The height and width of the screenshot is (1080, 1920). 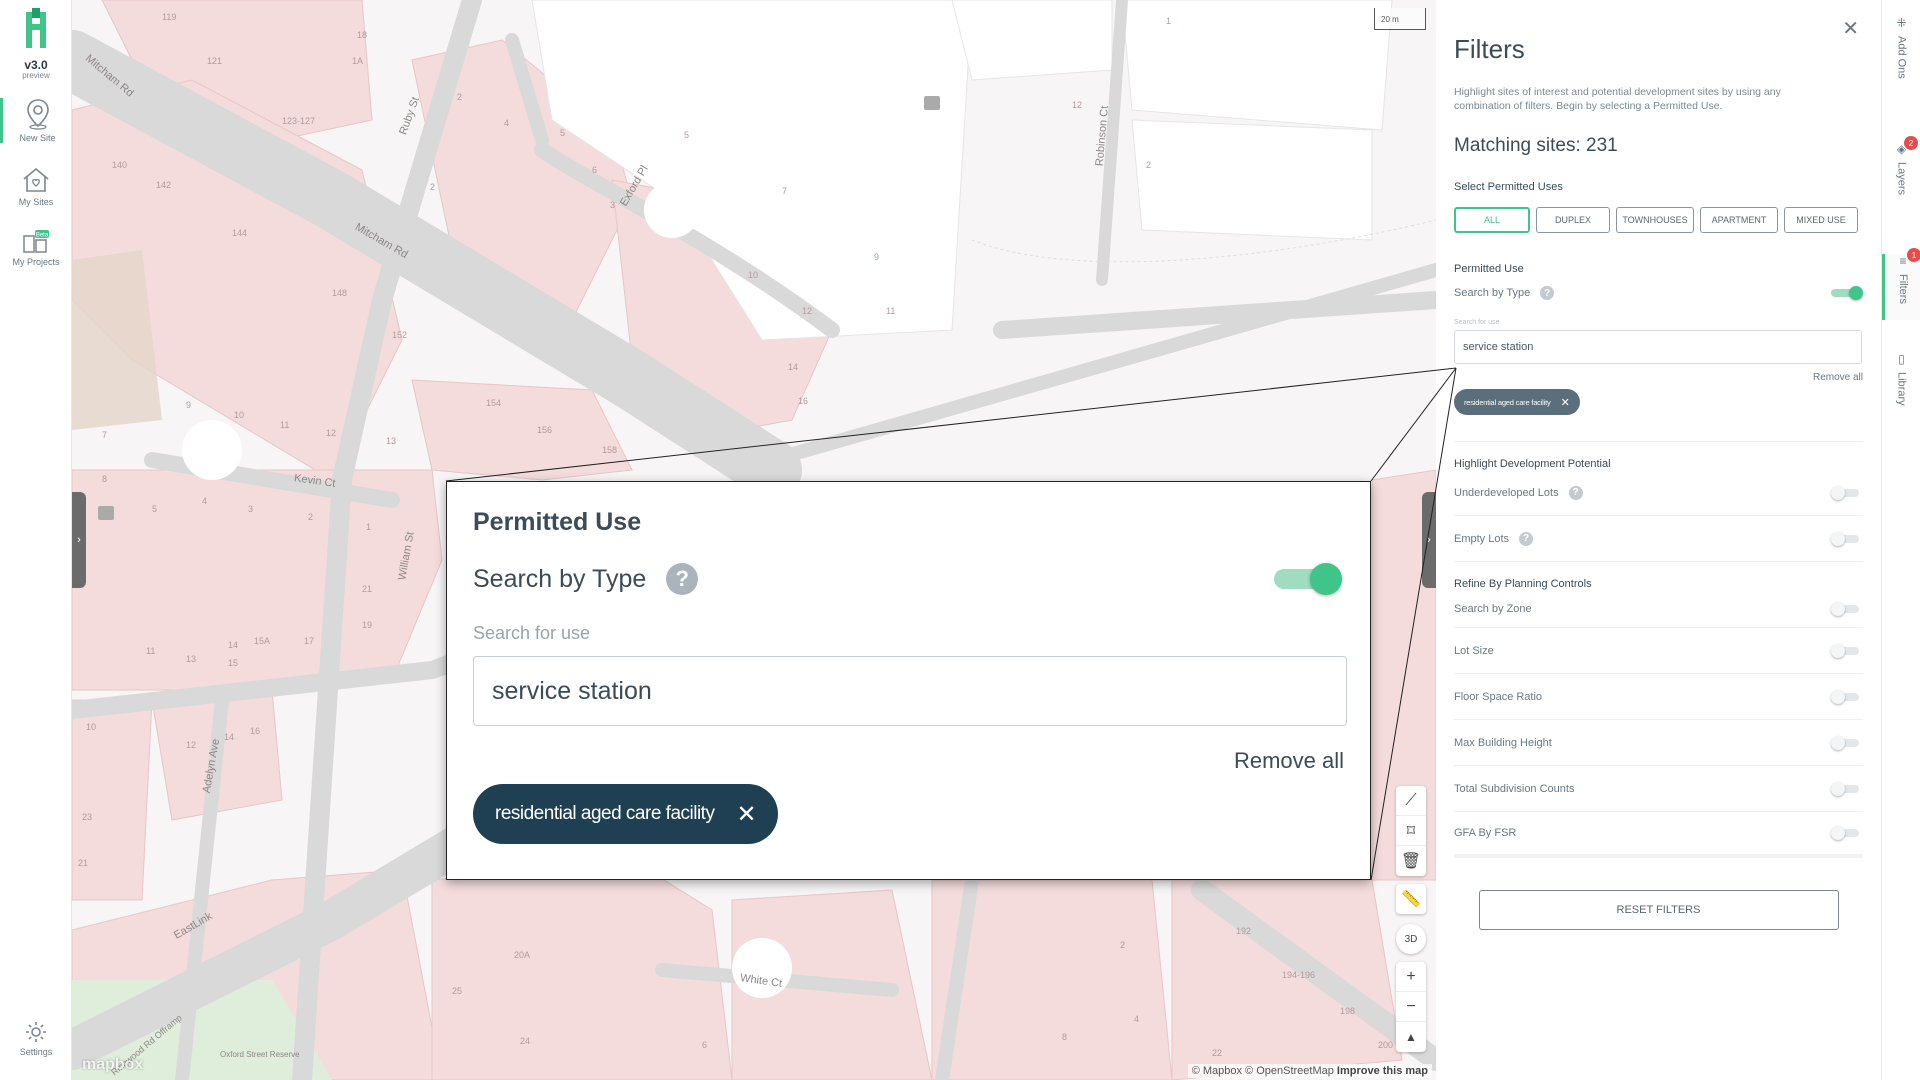 What do you see at coordinates (522, 955) in the screenshot?
I see `lot-number: 20A` at bounding box center [522, 955].